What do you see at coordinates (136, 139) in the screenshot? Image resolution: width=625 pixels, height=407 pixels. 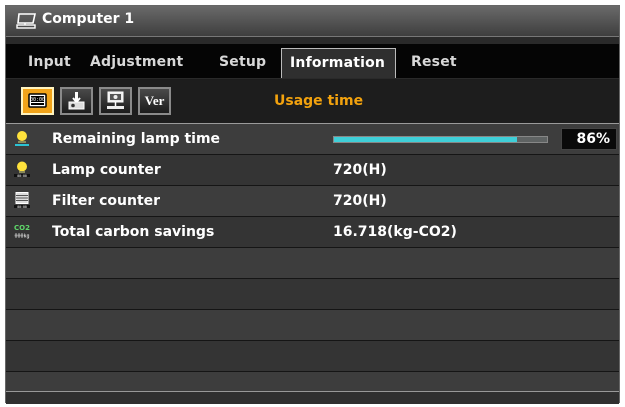 I see `row-label: Remaining lamp time` at bounding box center [136, 139].